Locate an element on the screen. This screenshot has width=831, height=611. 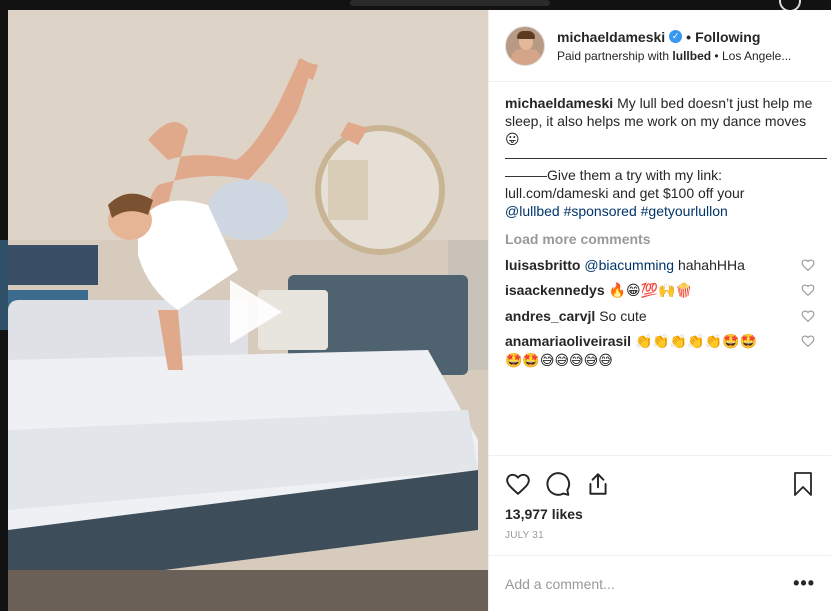
bookmark-icon is located at coordinates (795, 484).